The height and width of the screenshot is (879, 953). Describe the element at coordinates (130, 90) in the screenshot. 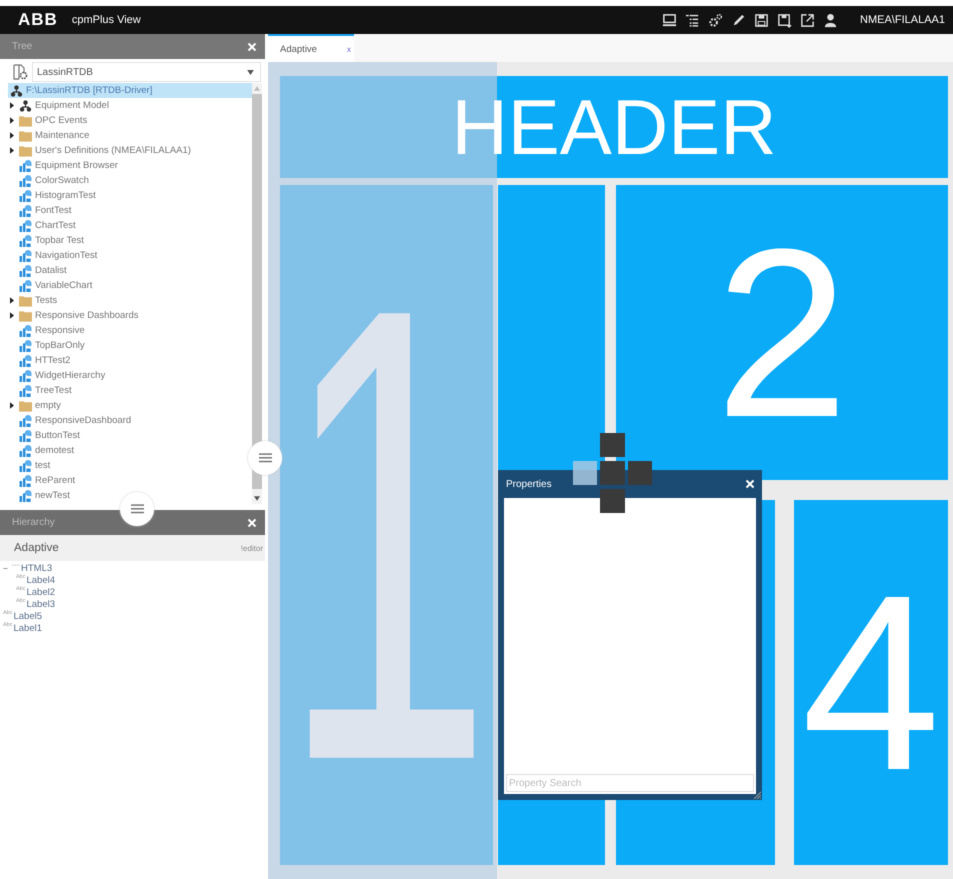

I see `tree-item: F:\LassinRTDB [RTDB-Driver]` at that location.